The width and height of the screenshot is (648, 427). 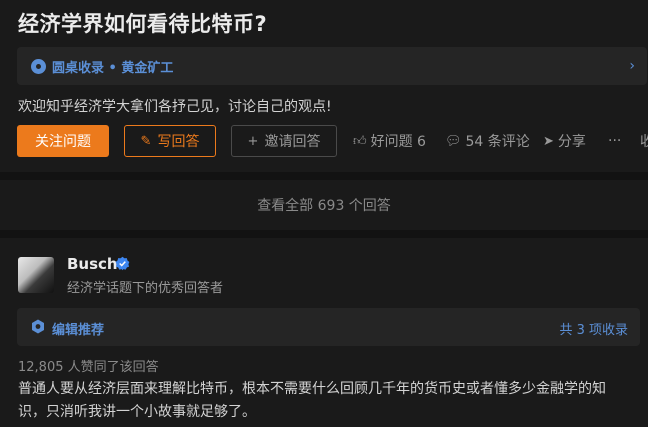 I want to click on comments-button: 💬︎ 54 条评论, so click(x=487, y=141).